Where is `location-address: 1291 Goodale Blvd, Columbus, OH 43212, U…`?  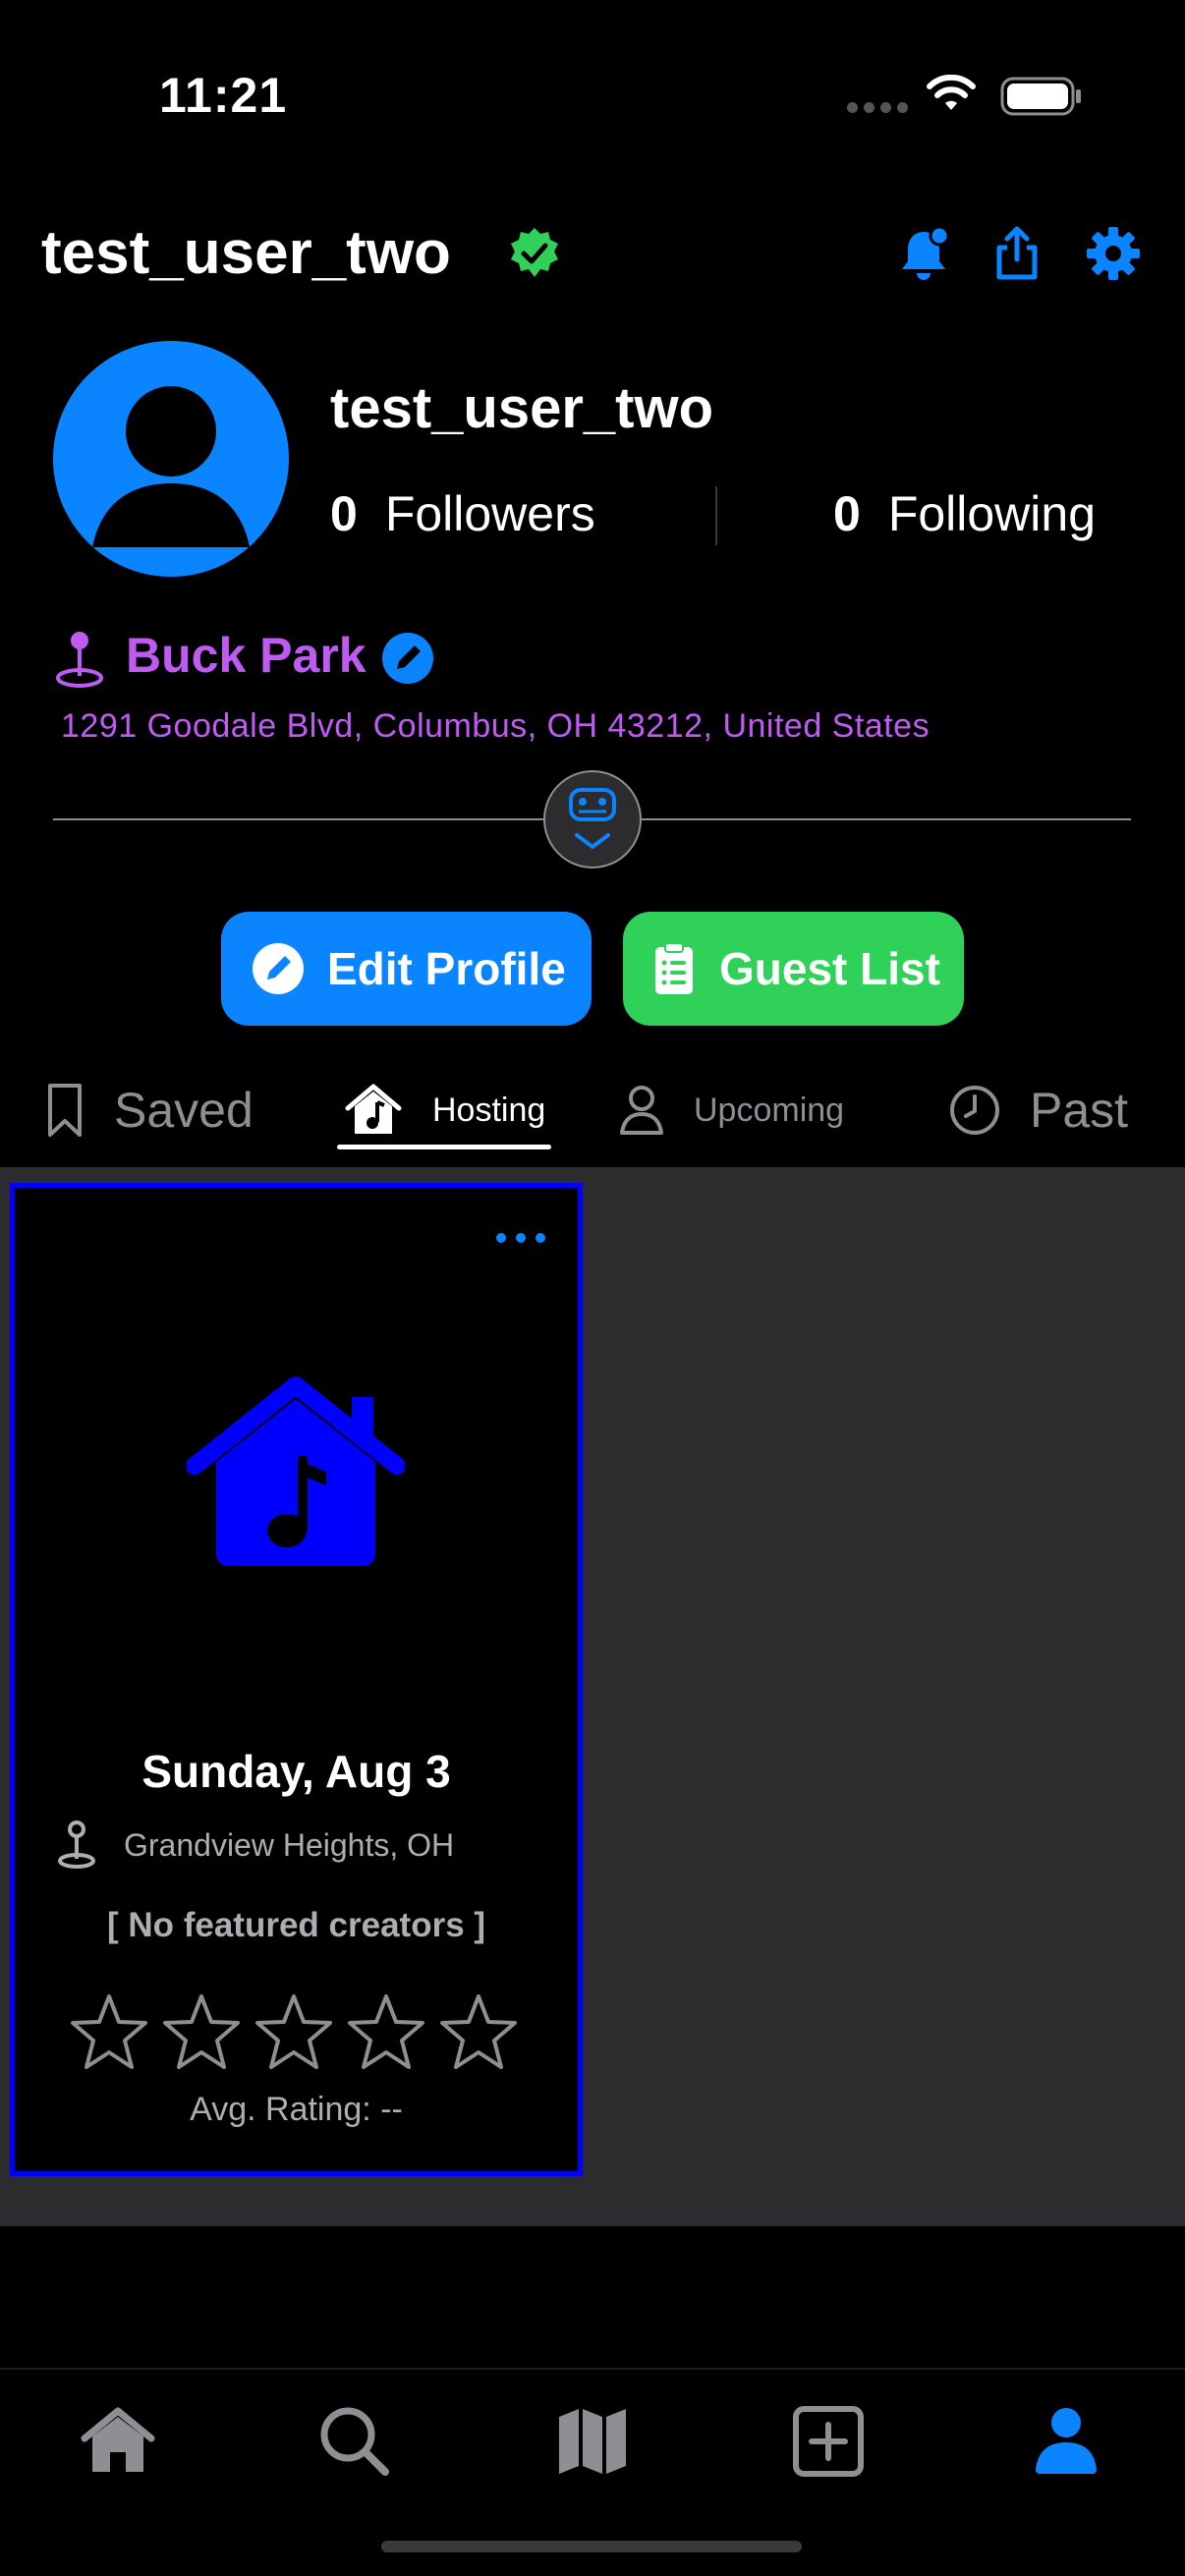
location-address: 1291 Goodale Blvd, Columbus, OH 43212, U… is located at coordinates (496, 726).